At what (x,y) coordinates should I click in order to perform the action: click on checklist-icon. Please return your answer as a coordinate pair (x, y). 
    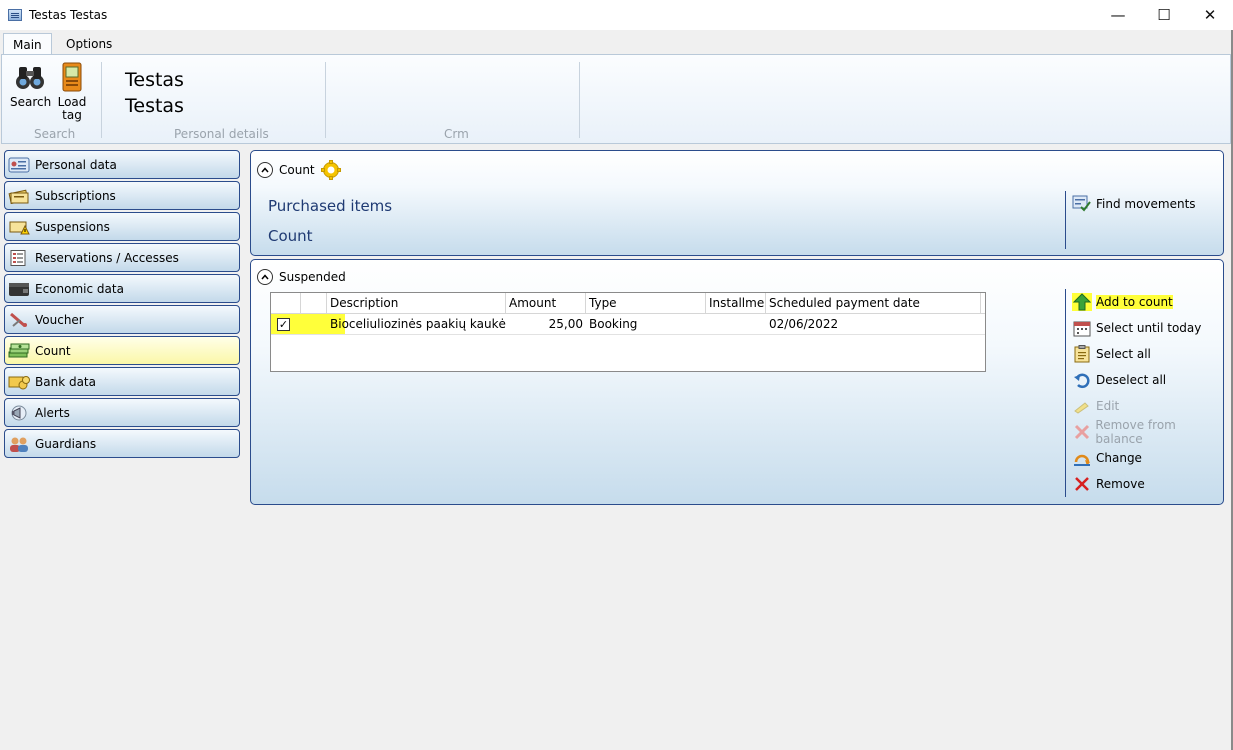
    Looking at the image, I should click on (19, 258).